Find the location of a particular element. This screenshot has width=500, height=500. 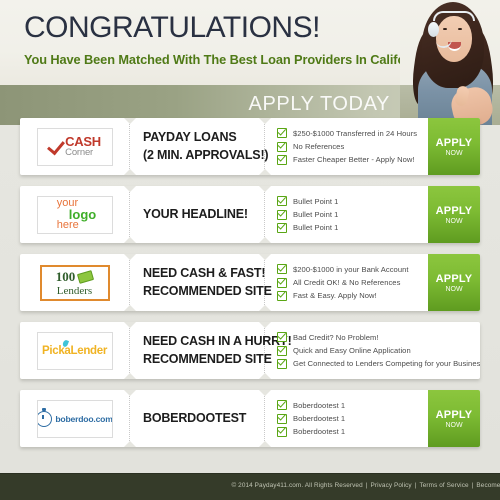

bullet-text: All Credit OK! & No References is located at coordinates (347, 282).